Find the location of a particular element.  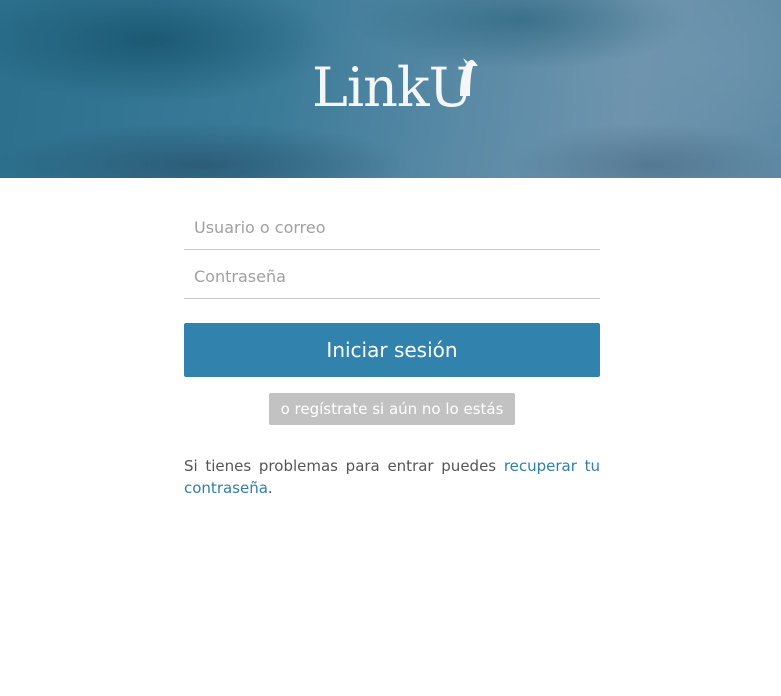

register-container: o regístrate si aún no lo estás is located at coordinates (392, 409).